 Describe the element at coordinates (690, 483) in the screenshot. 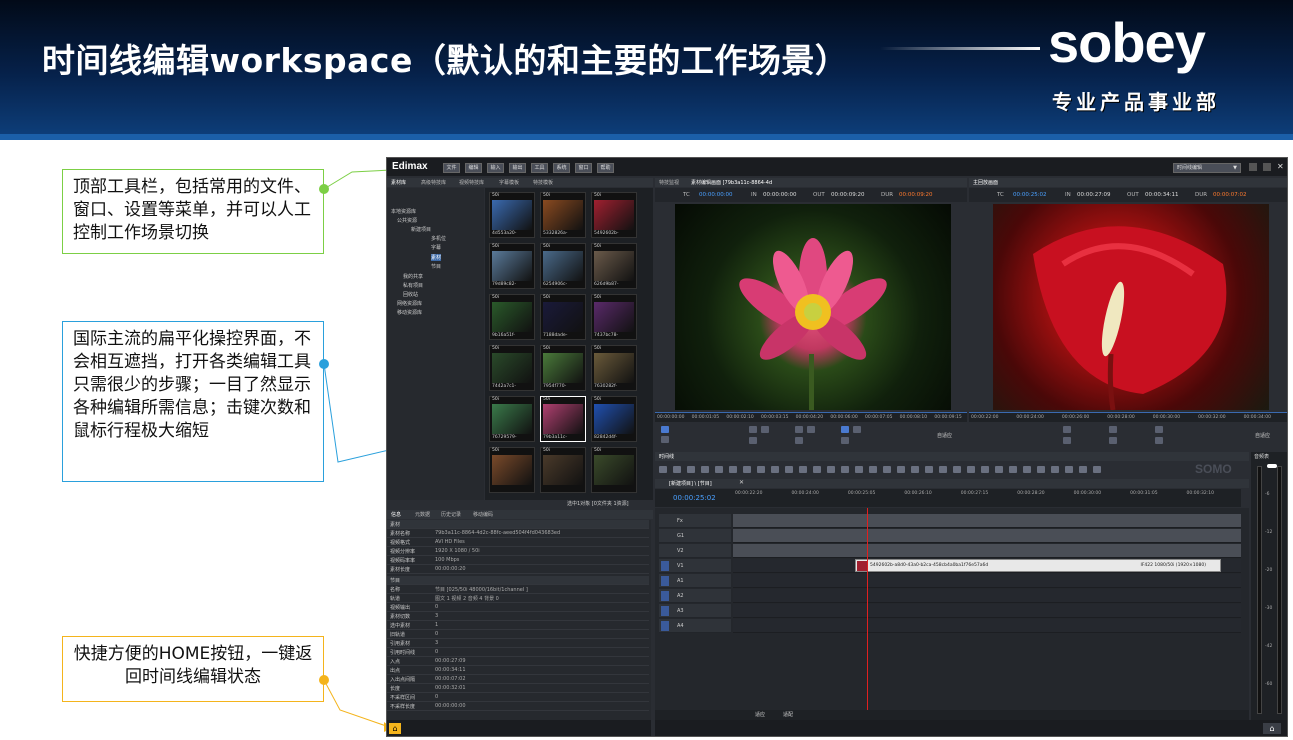

I see `timeline-tab: [新建项目] \ [节目]` at that location.